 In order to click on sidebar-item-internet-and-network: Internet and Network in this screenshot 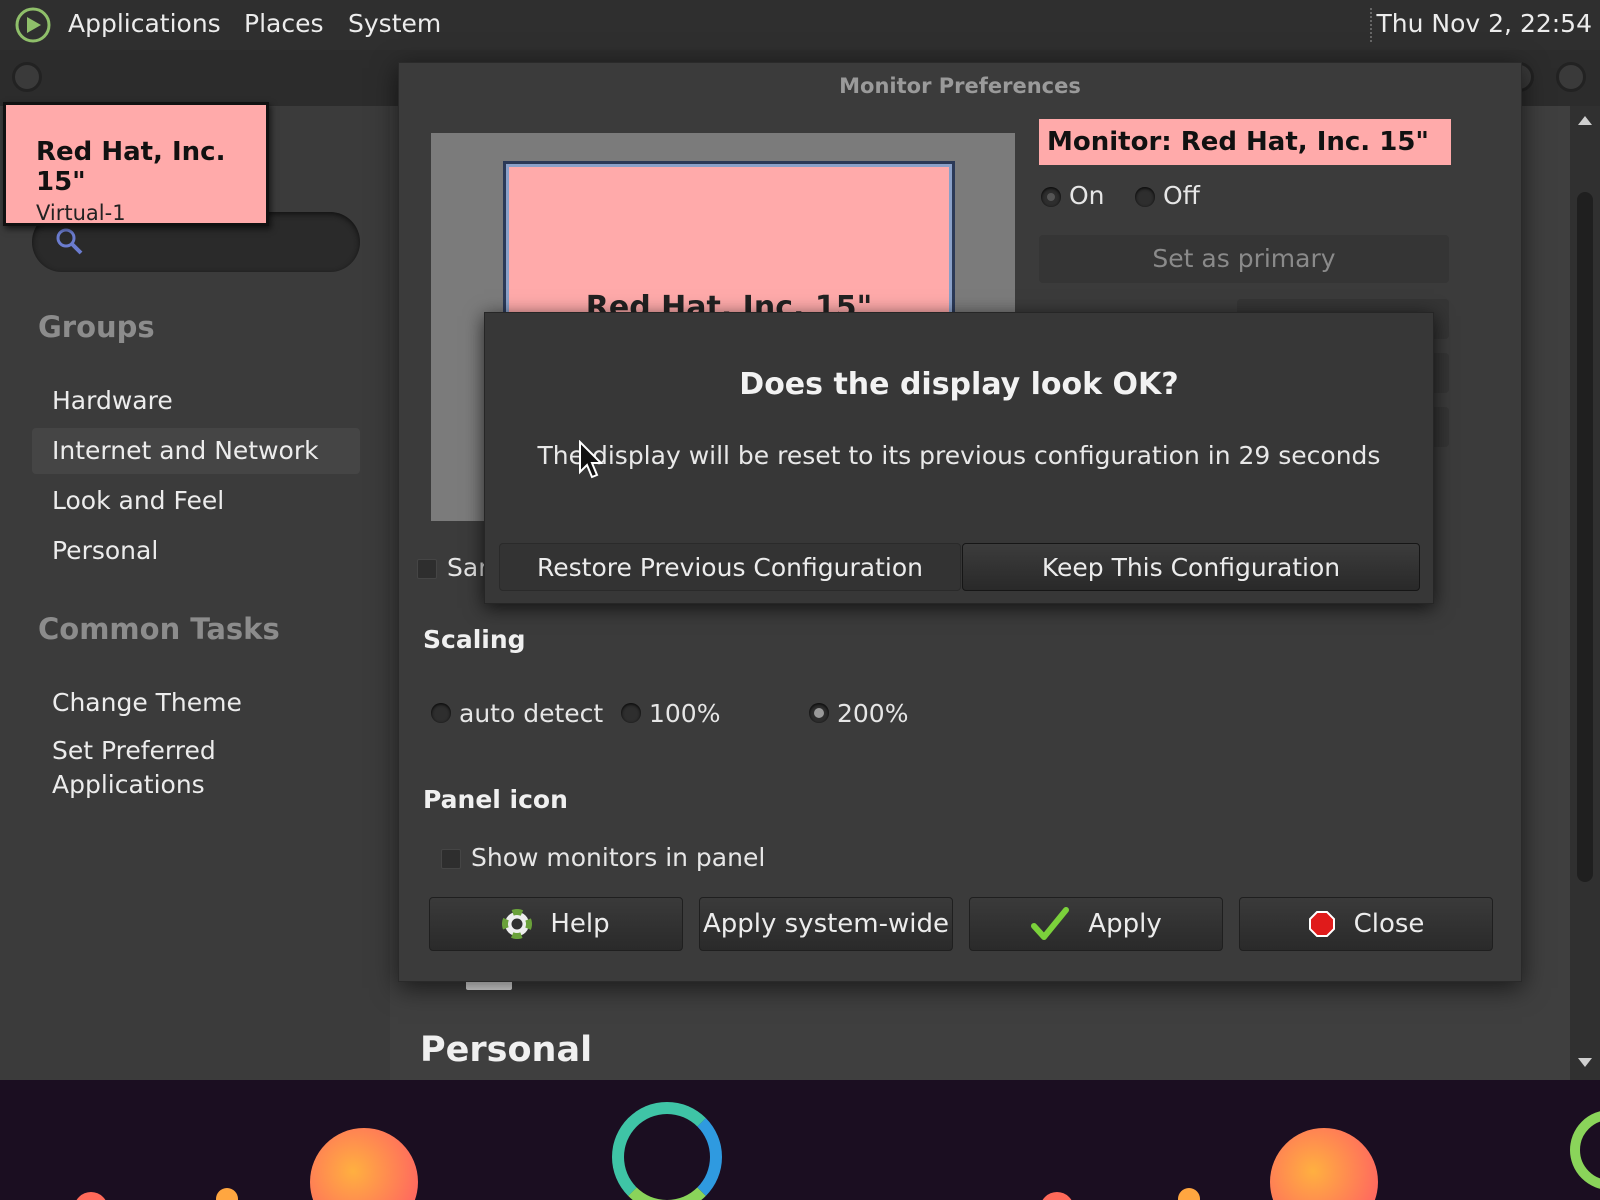, I will do `click(196, 451)`.